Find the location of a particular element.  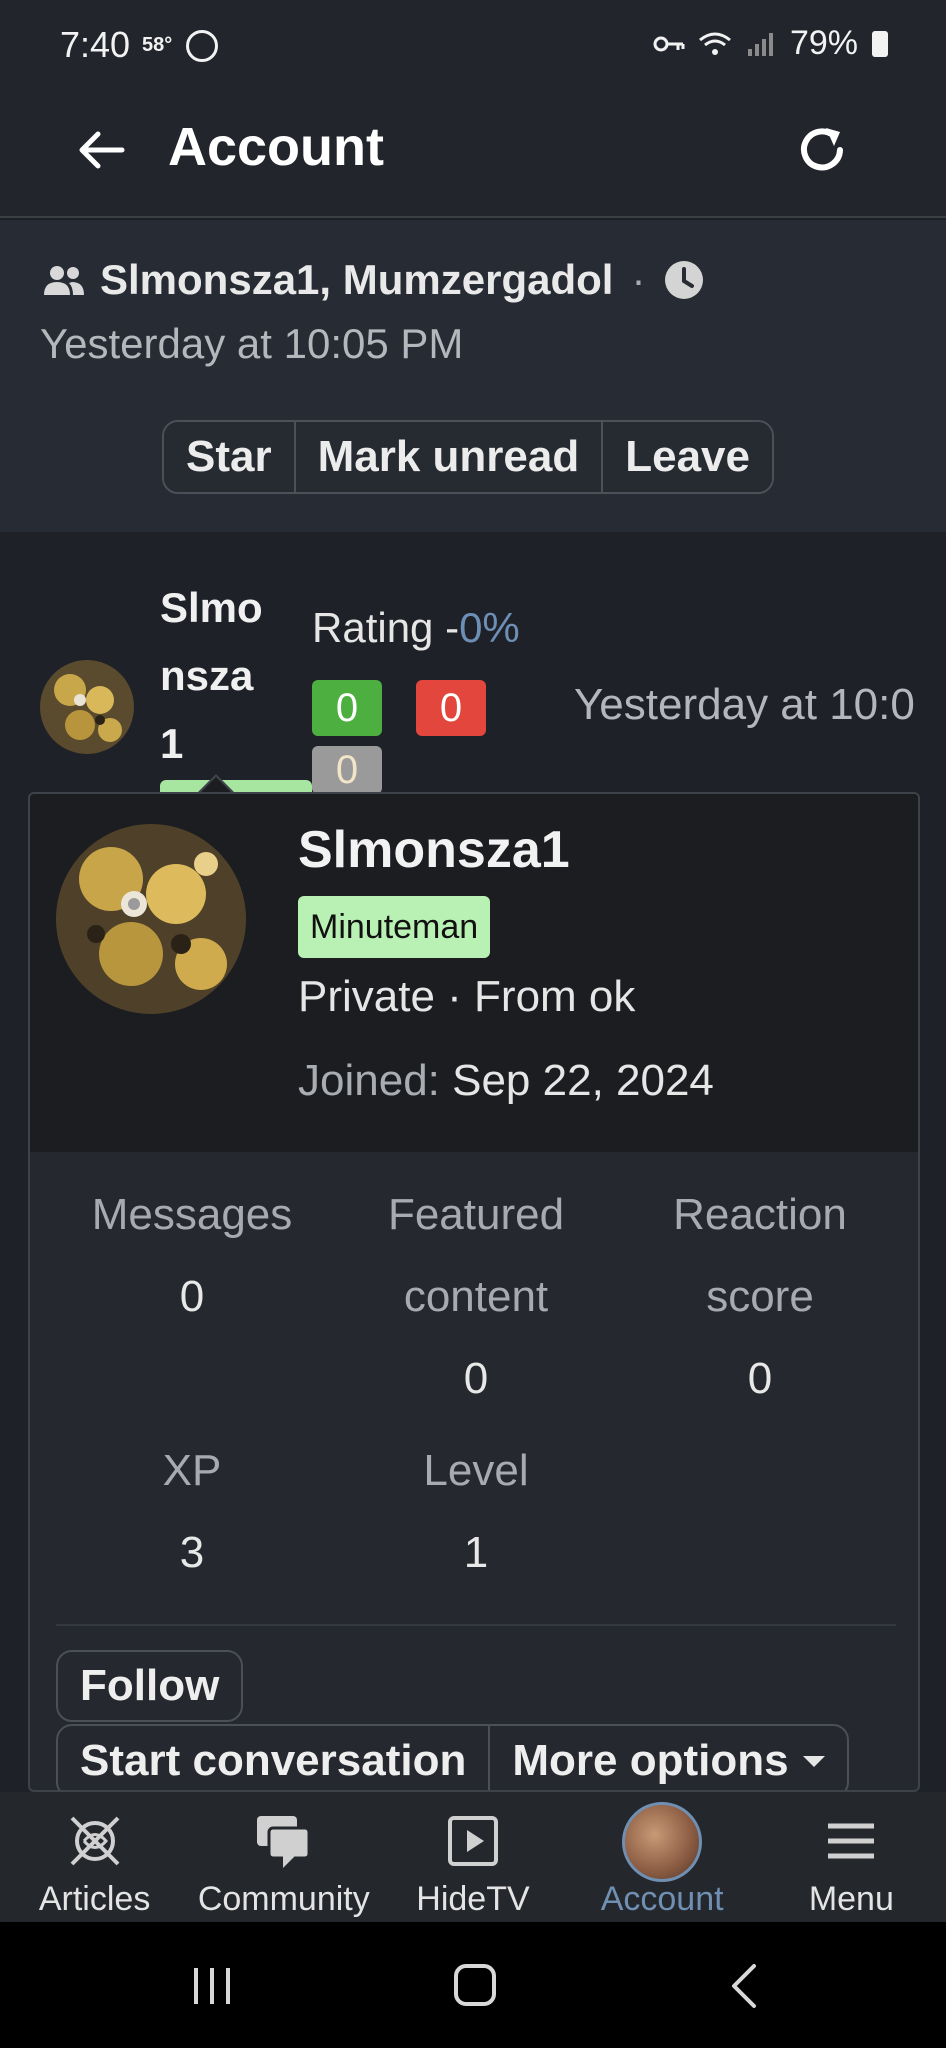

username-line: nsza is located at coordinates (207, 675).